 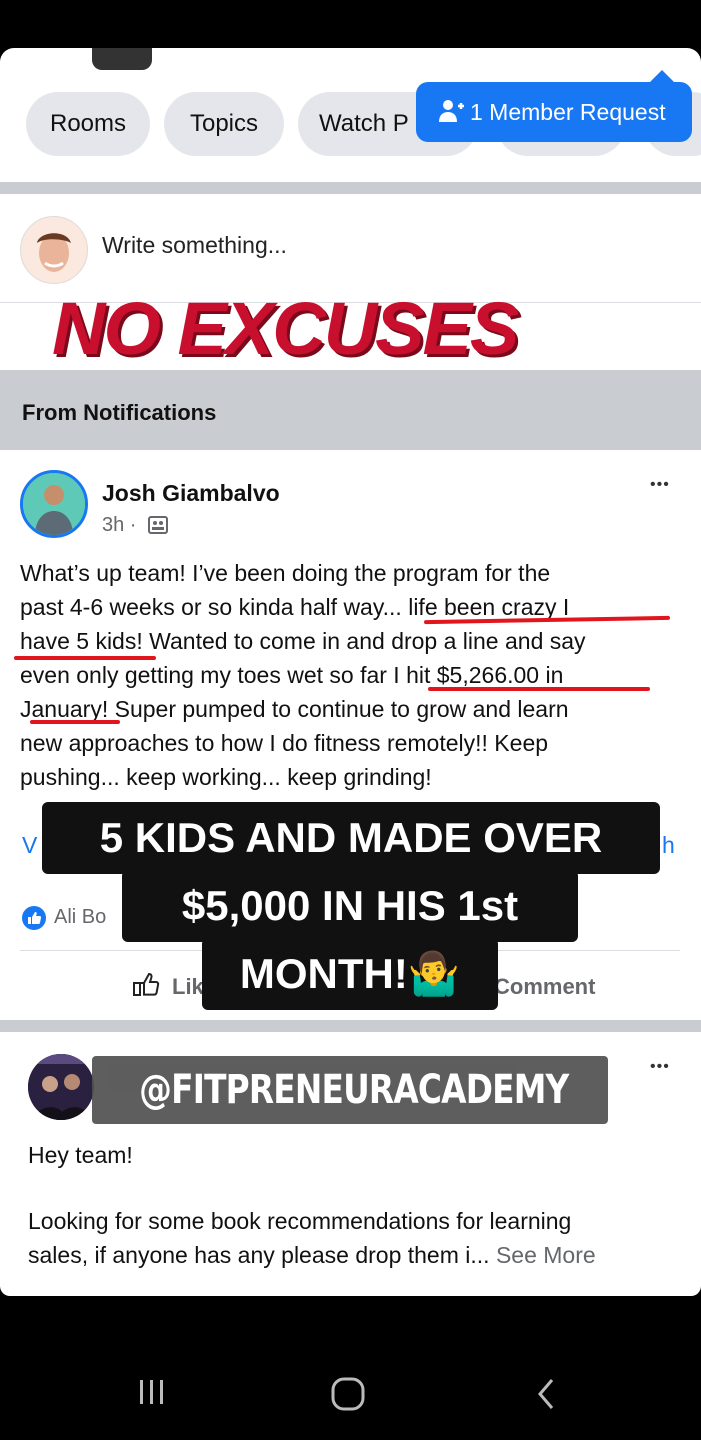 I want to click on home-button, so click(x=348, y=1396).